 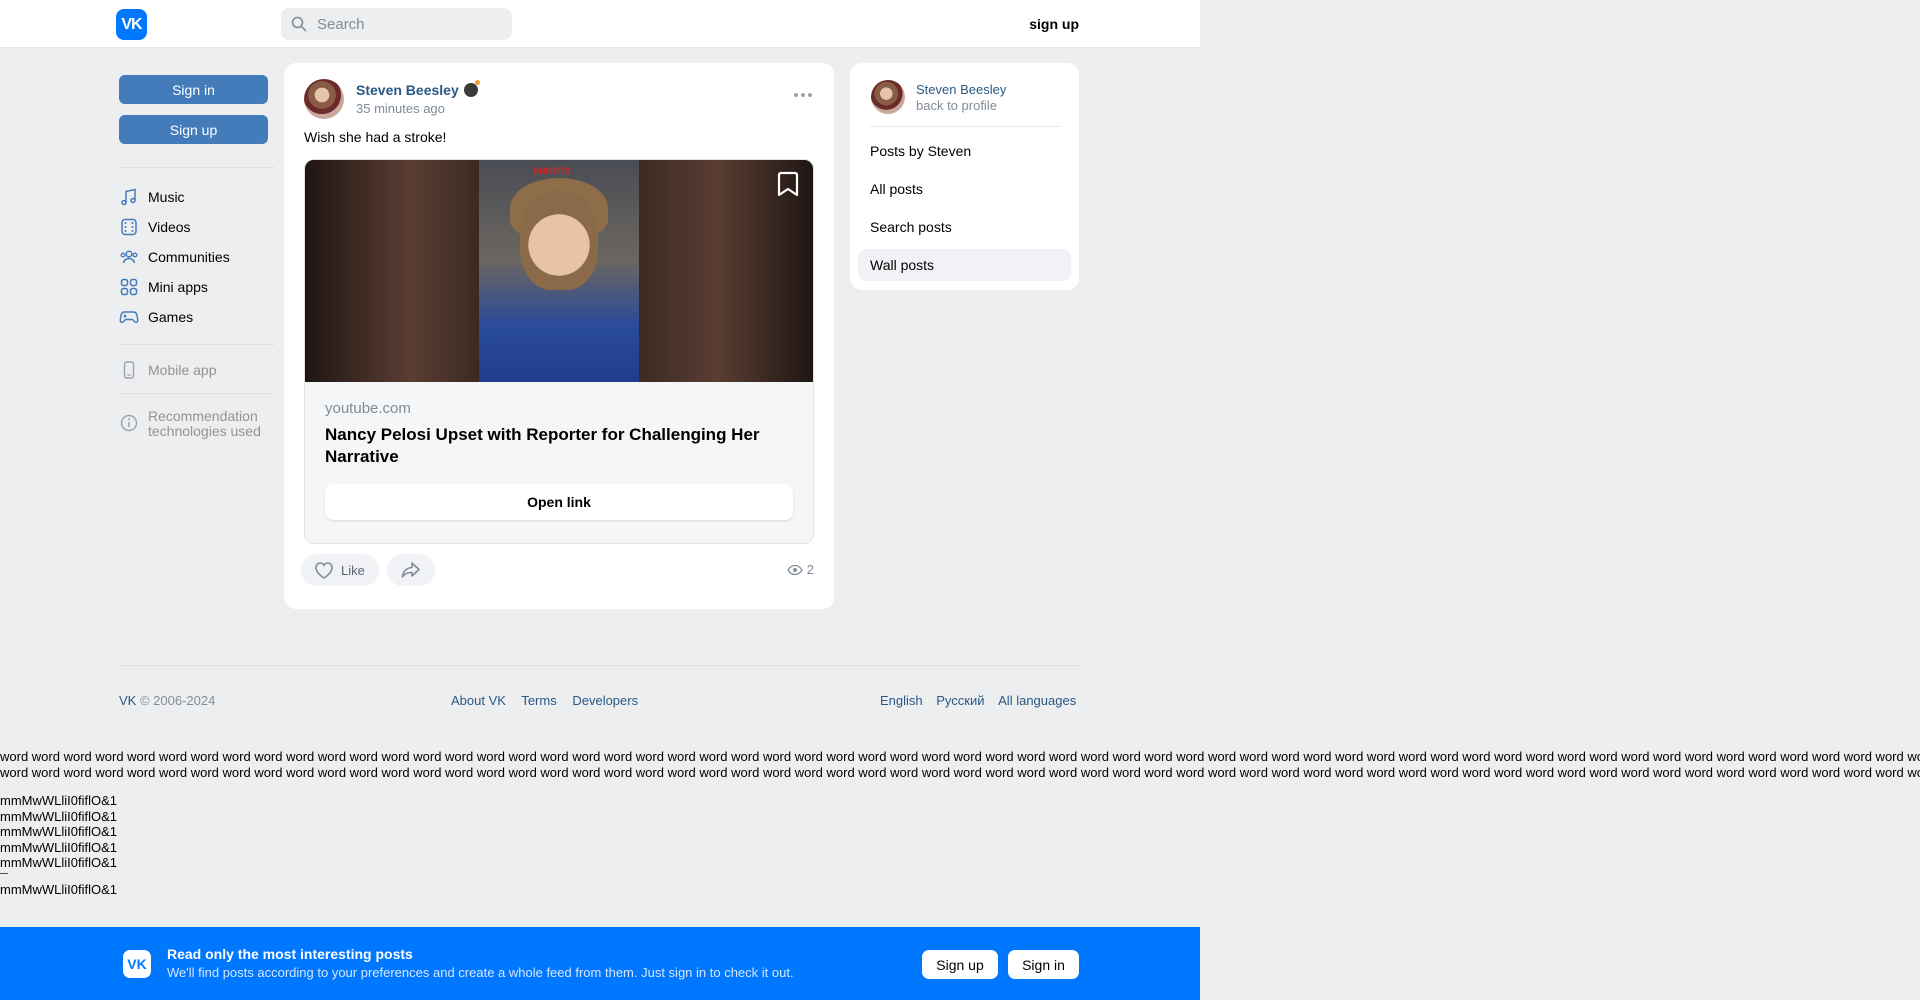 What do you see at coordinates (392, 271) in the screenshot?
I see `thumbnail-blur-left` at bounding box center [392, 271].